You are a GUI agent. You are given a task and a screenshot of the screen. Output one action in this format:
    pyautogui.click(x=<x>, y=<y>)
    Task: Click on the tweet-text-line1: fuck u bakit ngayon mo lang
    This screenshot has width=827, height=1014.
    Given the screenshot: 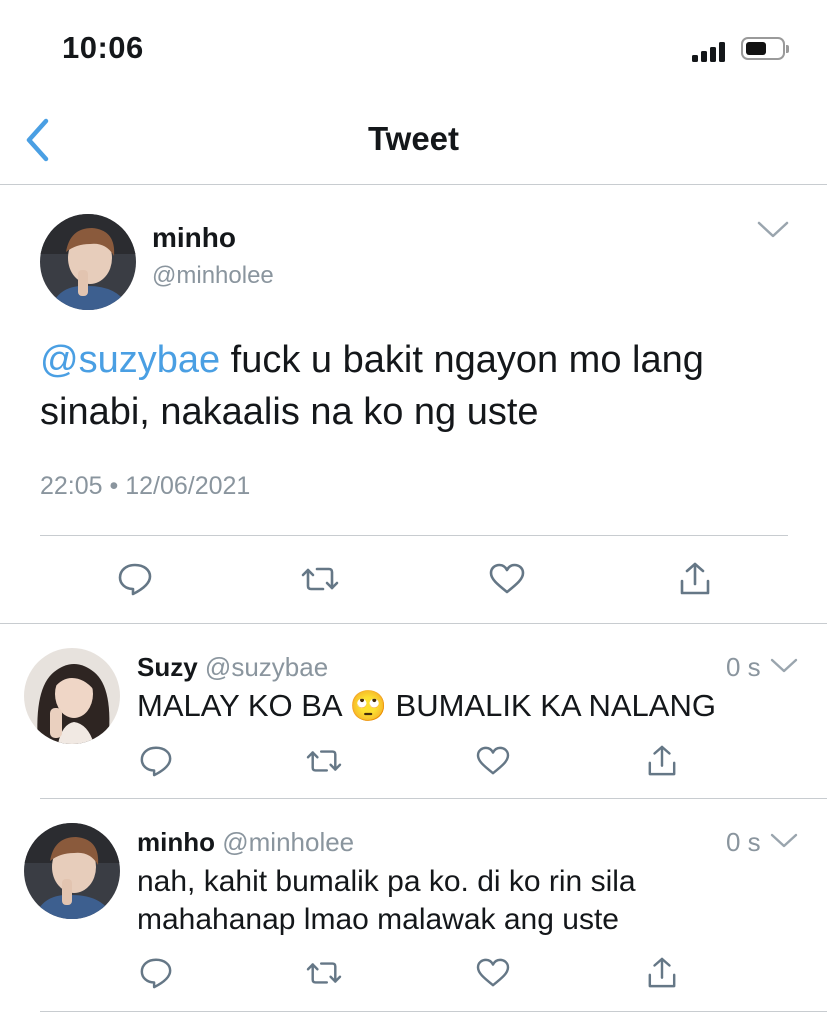 What is the action you would take?
    pyautogui.click(x=462, y=360)
    